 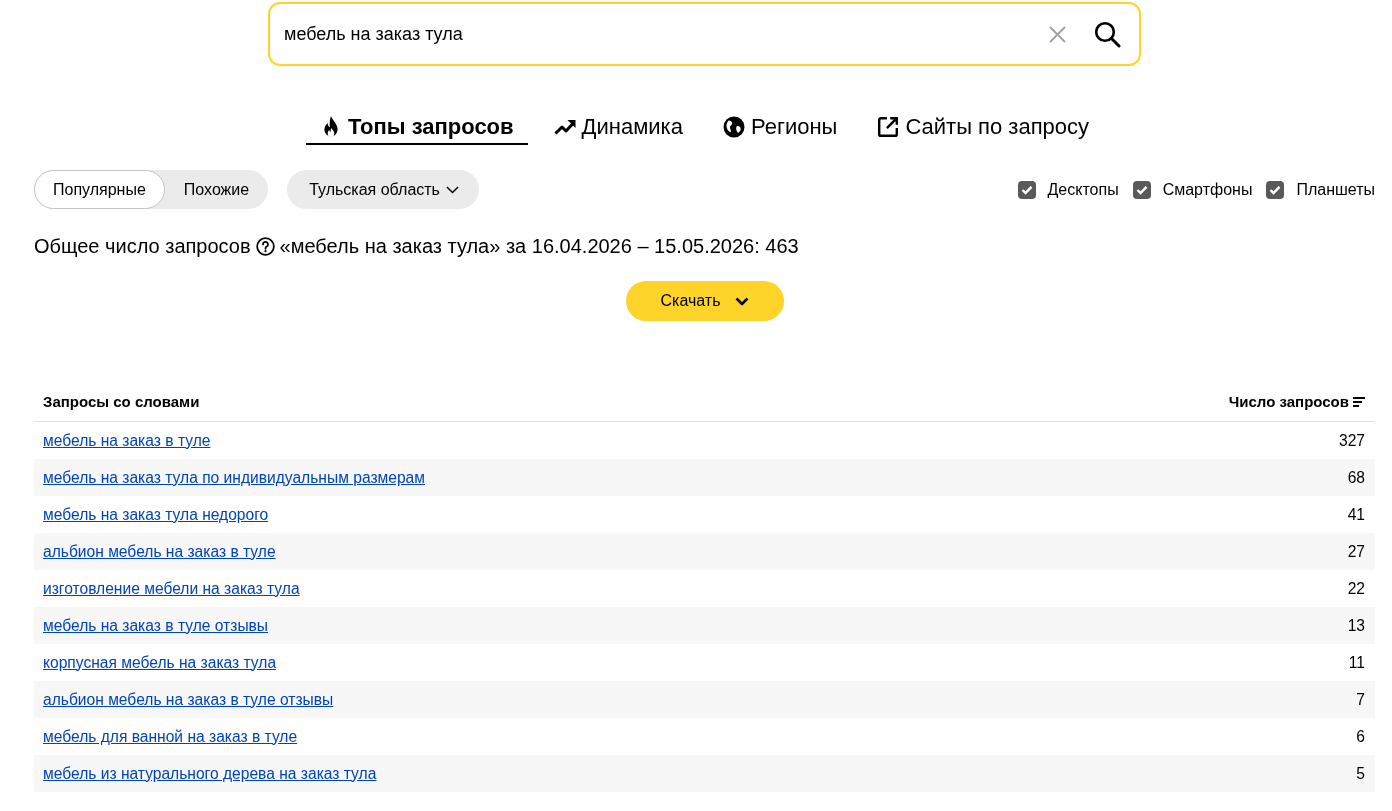 I want to click on query-link: мебель для ванной на заказ в туле, so click(x=170, y=736).